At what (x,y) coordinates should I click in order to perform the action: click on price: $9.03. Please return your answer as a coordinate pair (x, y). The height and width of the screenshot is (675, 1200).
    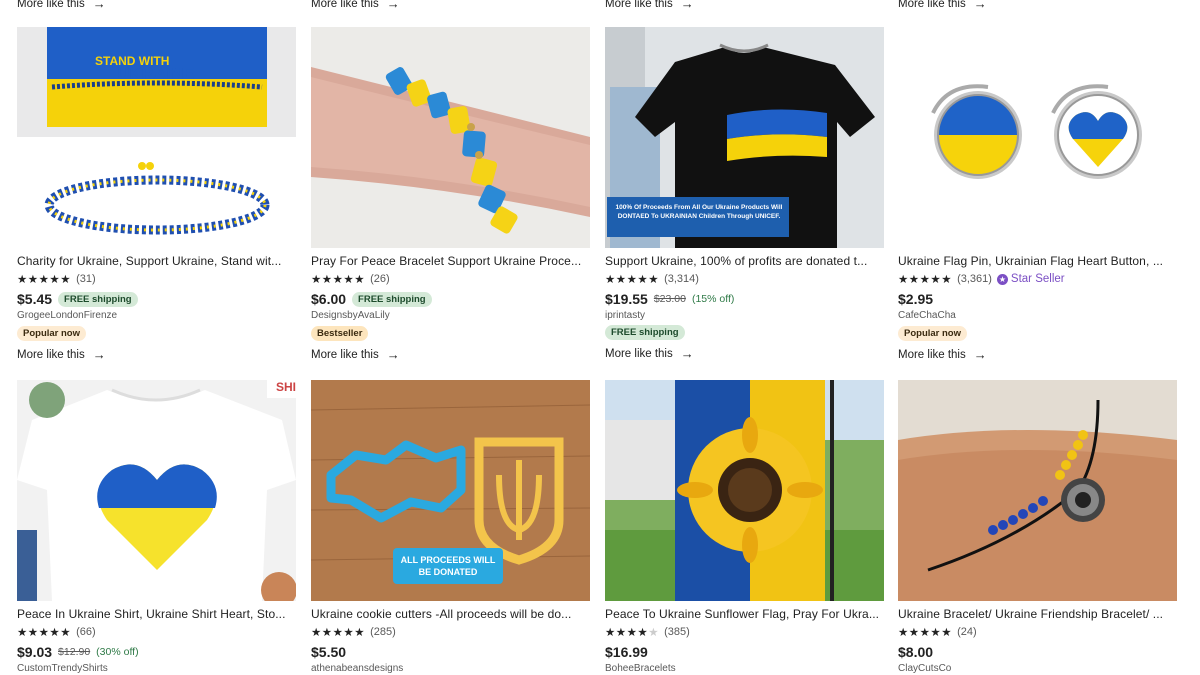
    Looking at the image, I should click on (35, 652).